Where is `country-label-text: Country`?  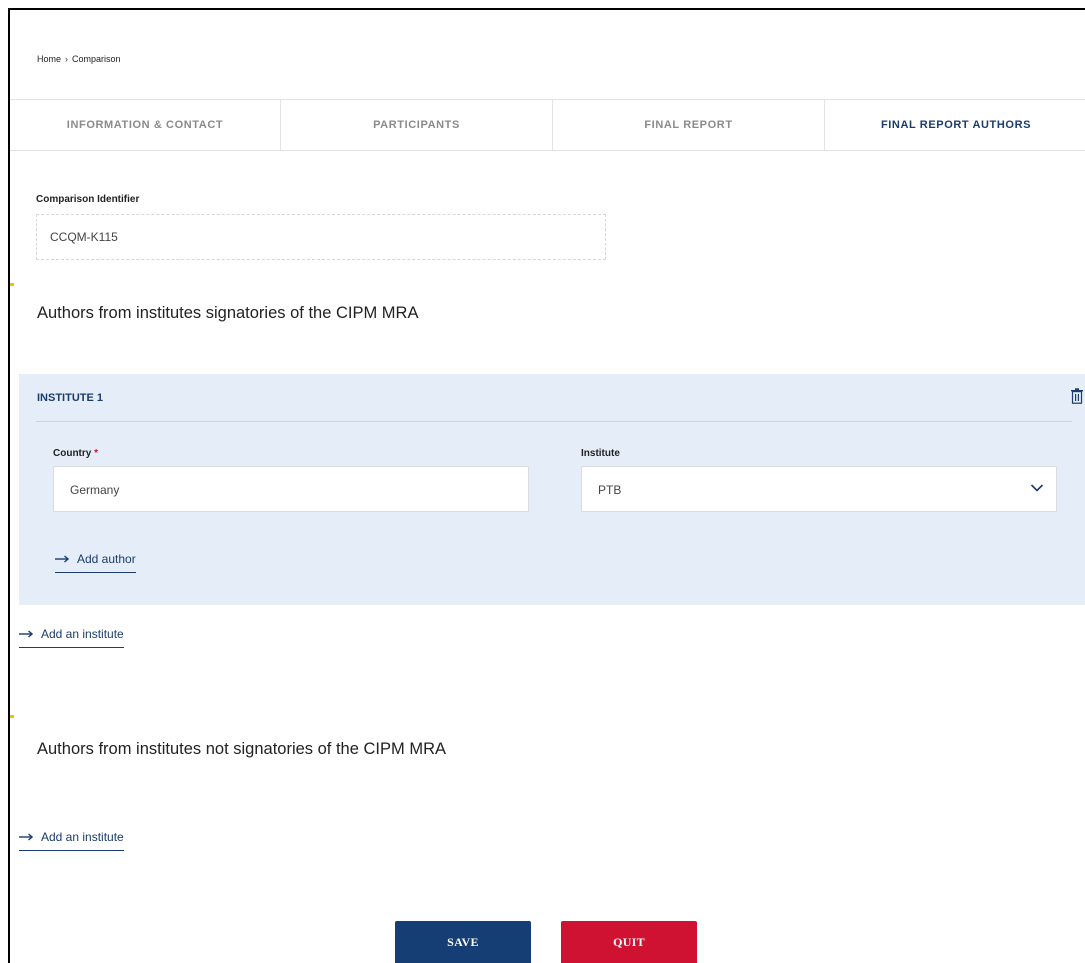 country-label-text: Country is located at coordinates (72, 453).